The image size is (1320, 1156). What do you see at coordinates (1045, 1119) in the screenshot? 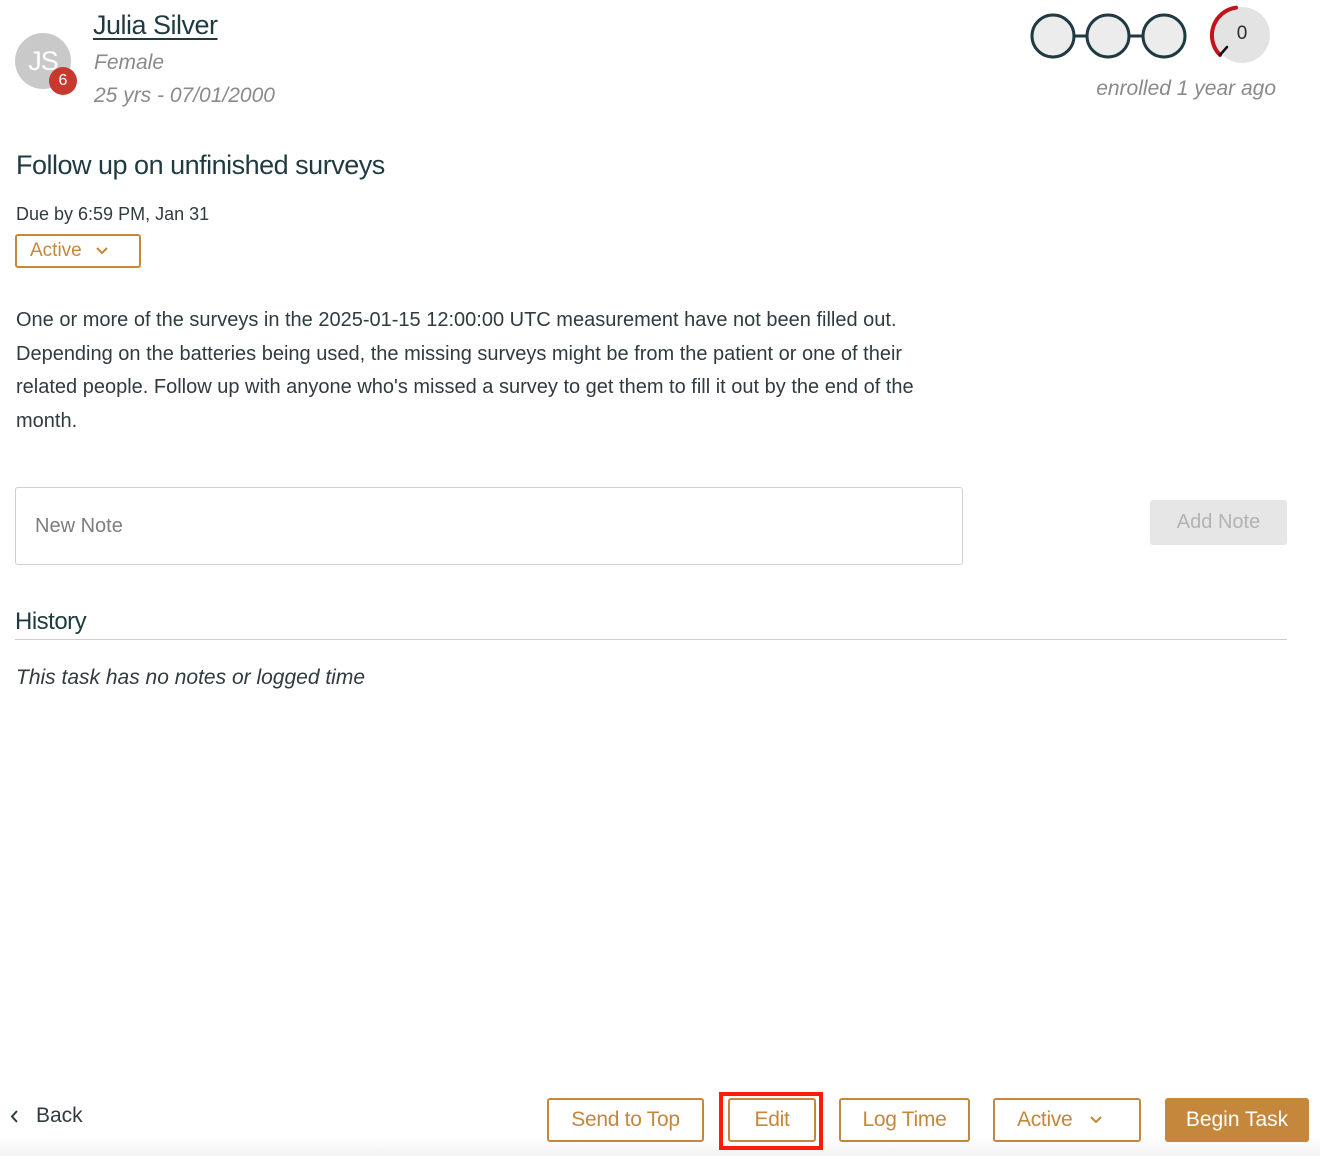
I see `footer-status-label: Active` at bounding box center [1045, 1119].